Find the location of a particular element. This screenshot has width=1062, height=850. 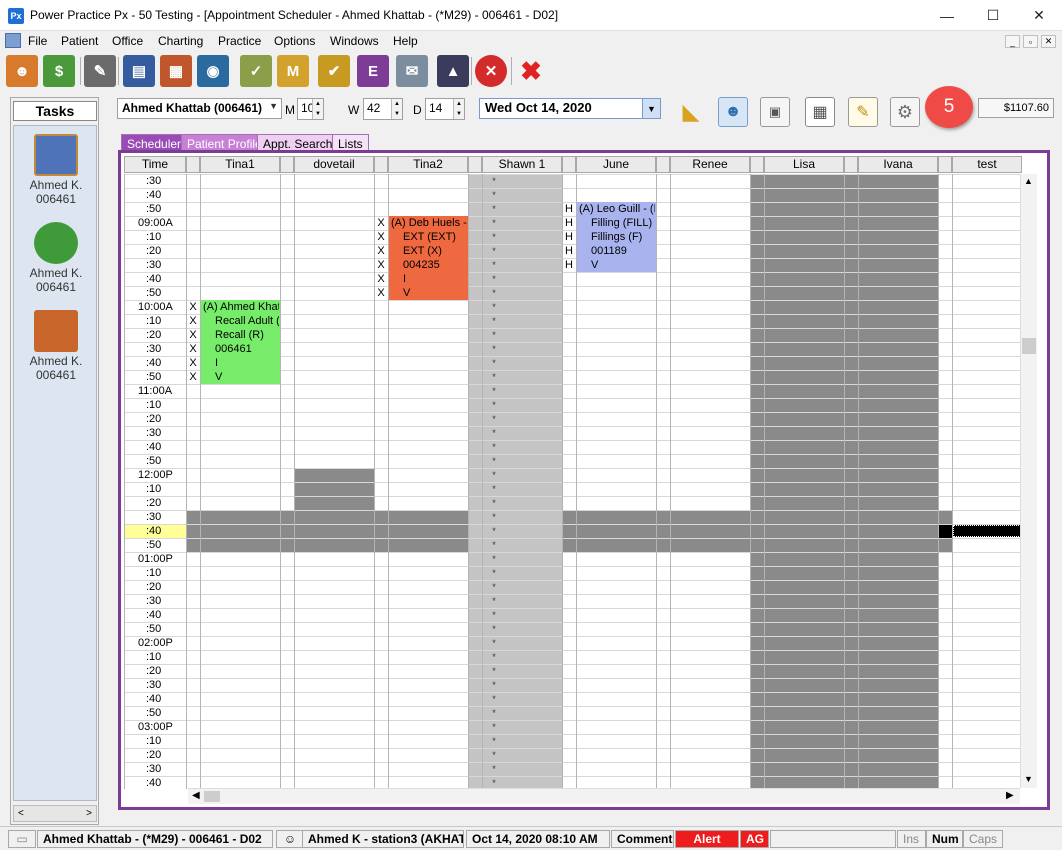

close-button: ✕ is located at coordinates (1039, 15).